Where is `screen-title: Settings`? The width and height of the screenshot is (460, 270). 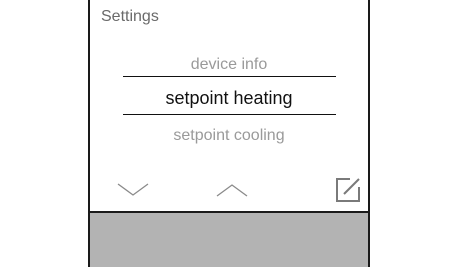 screen-title: Settings is located at coordinates (130, 16).